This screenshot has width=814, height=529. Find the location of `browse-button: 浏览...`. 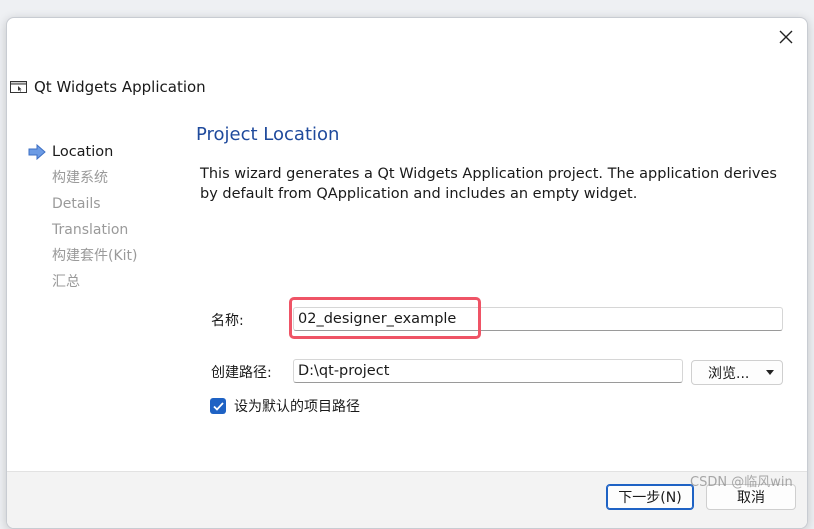

browse-button: 浏览... is located at coordinates (737, 372).